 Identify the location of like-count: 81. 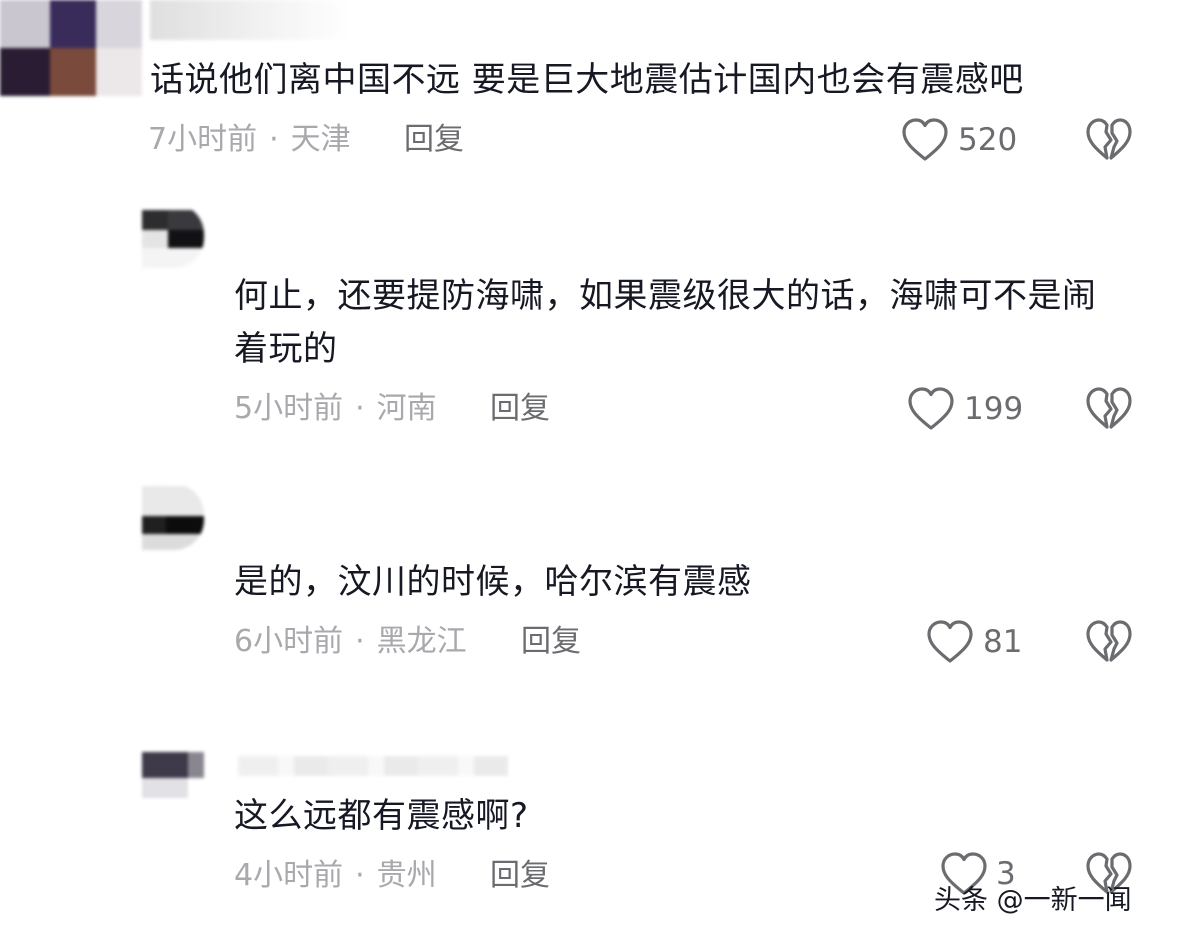
(1003, 642).